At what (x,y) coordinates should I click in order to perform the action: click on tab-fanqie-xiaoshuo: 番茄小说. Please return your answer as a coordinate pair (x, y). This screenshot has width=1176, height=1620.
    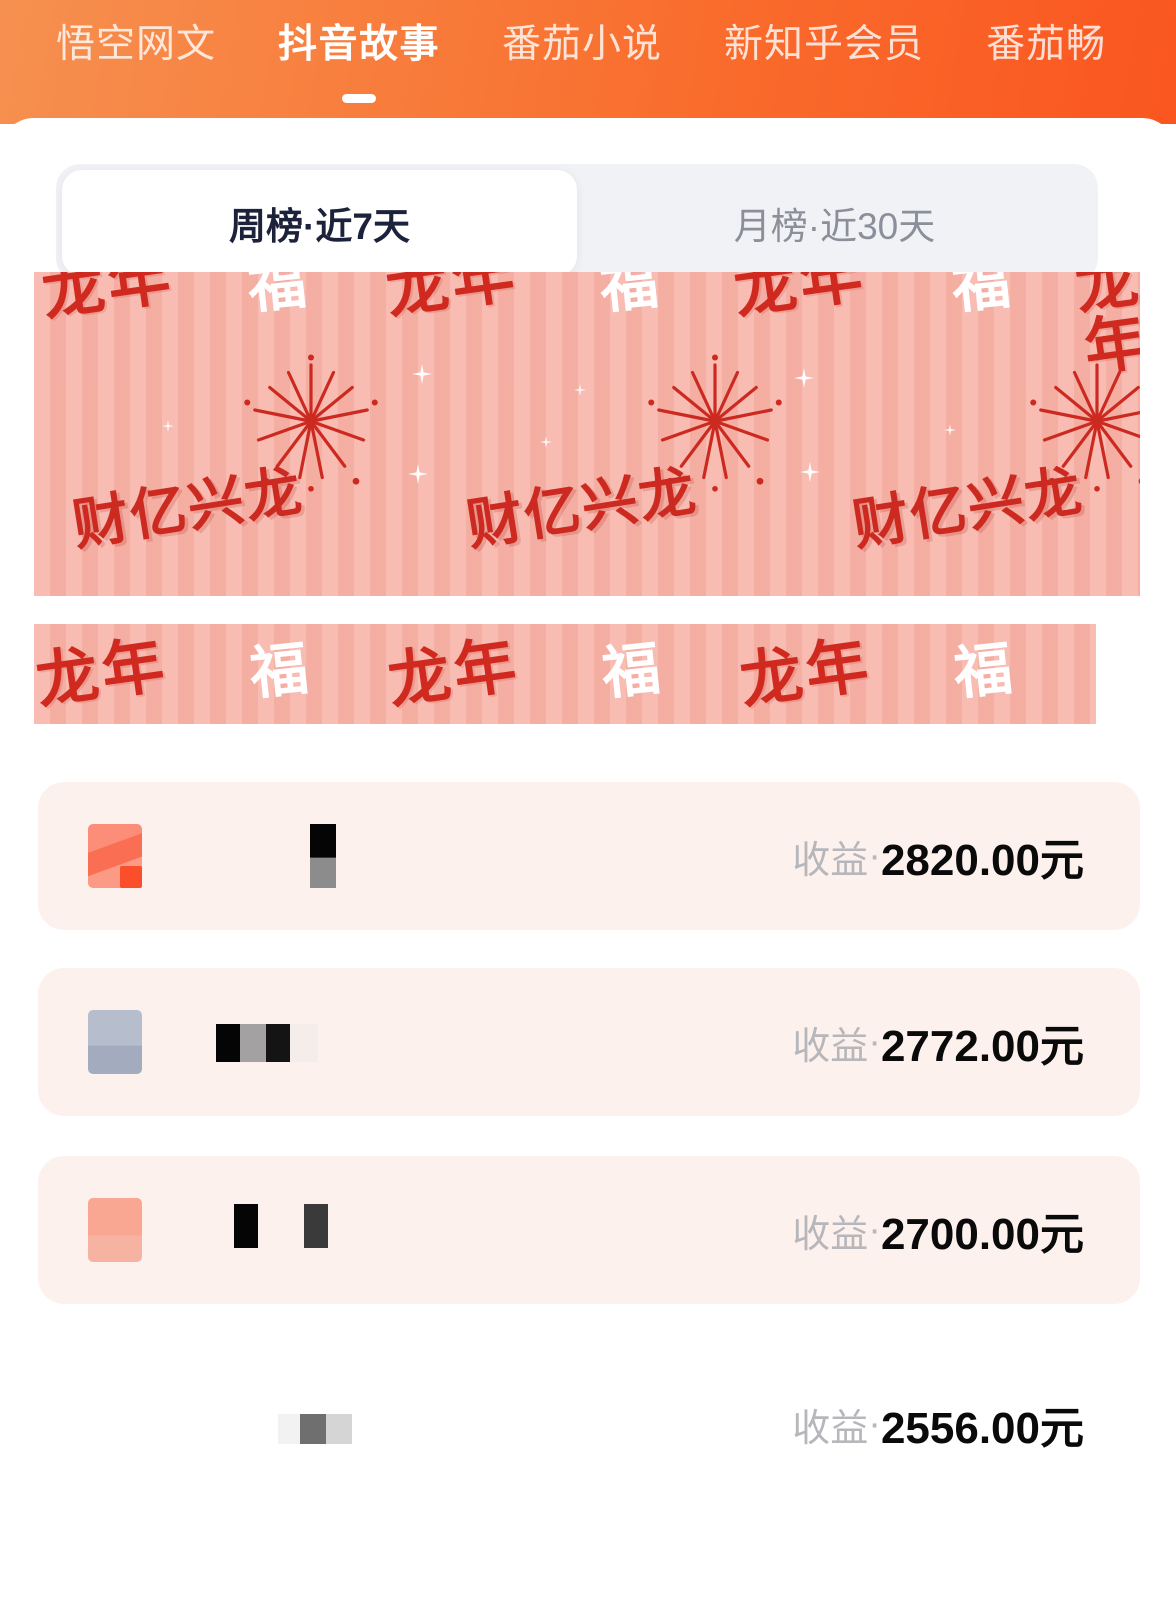
    Looking at the image, I should click on (582, 43).